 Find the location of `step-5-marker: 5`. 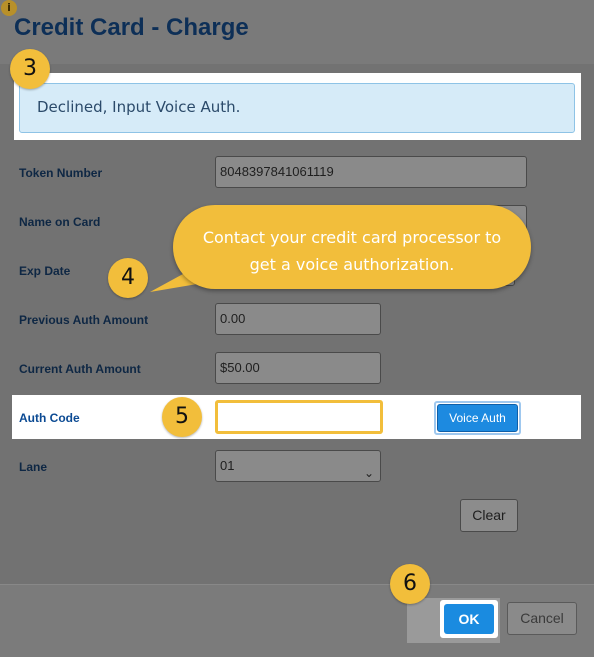

step-5-marker: 5 is located at coordinates (182, 417).